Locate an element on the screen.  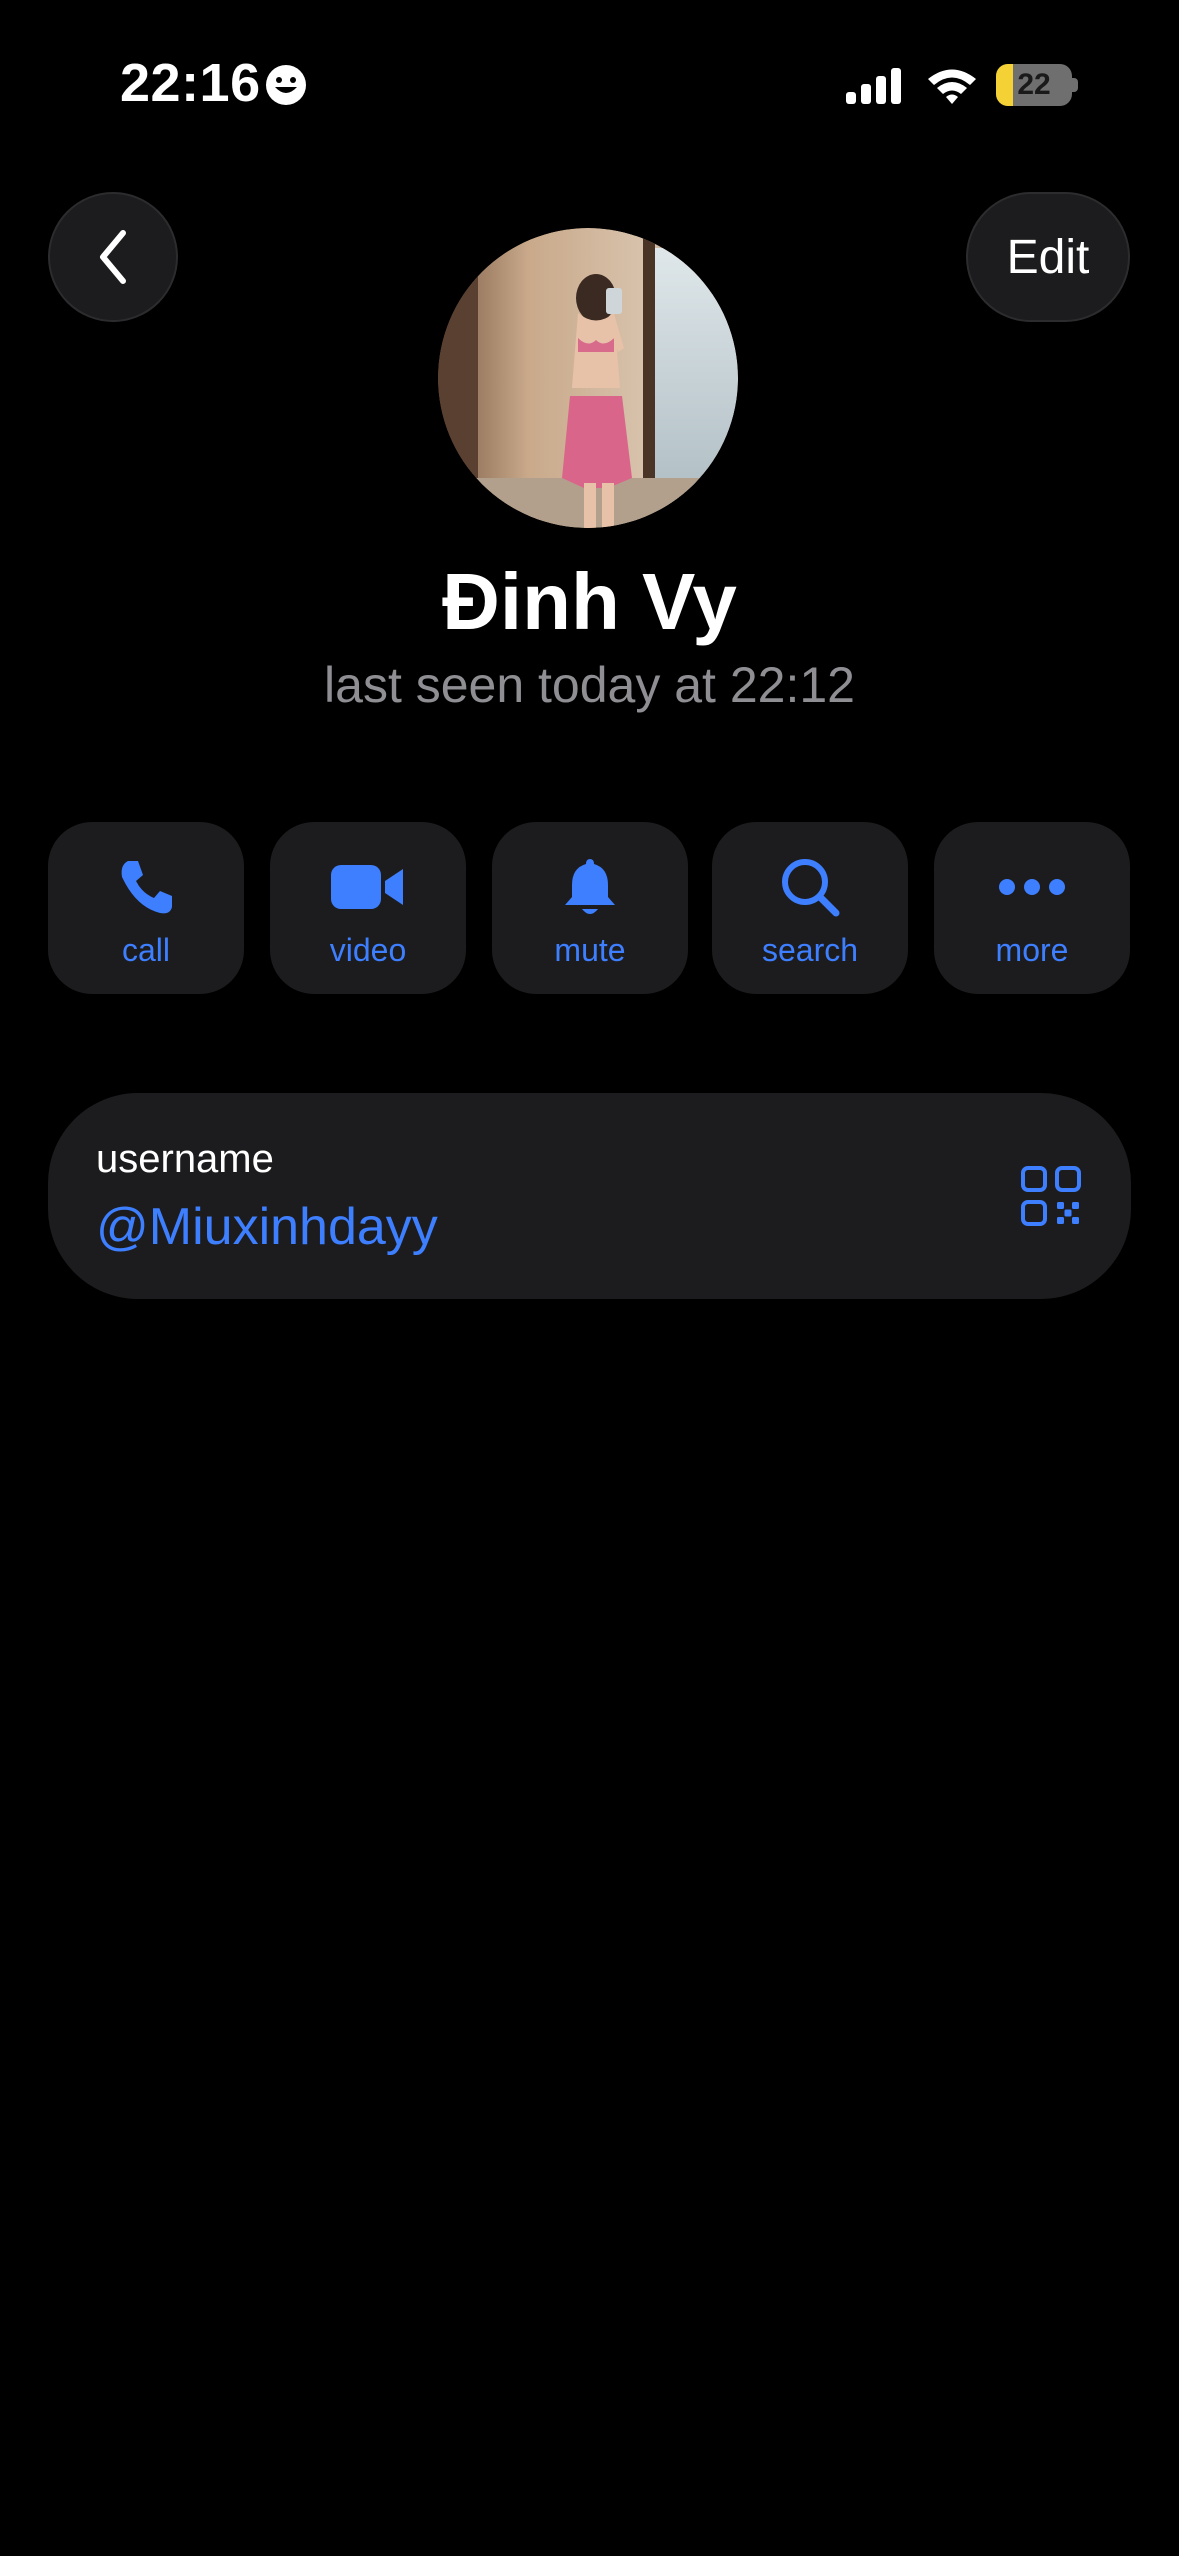
avatar is located at coordinates (588, 378).